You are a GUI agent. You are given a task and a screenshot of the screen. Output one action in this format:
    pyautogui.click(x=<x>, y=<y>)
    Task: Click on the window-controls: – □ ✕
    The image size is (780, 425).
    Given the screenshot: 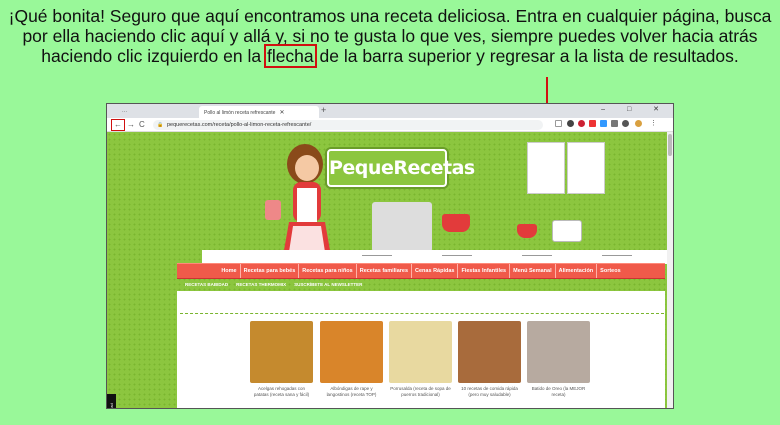 What is the action you would take?
    pyautogui.click(x=635, y=109)
    